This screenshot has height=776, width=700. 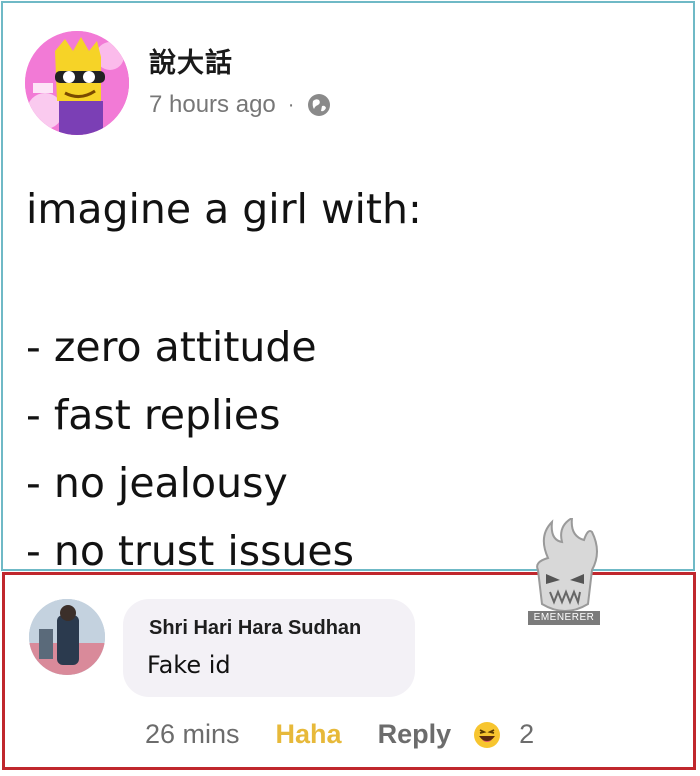 What do you see at coordinates (189, 665) in the screenshot?
I see `comment-text: Fake id` at bounding box center [189, 665].